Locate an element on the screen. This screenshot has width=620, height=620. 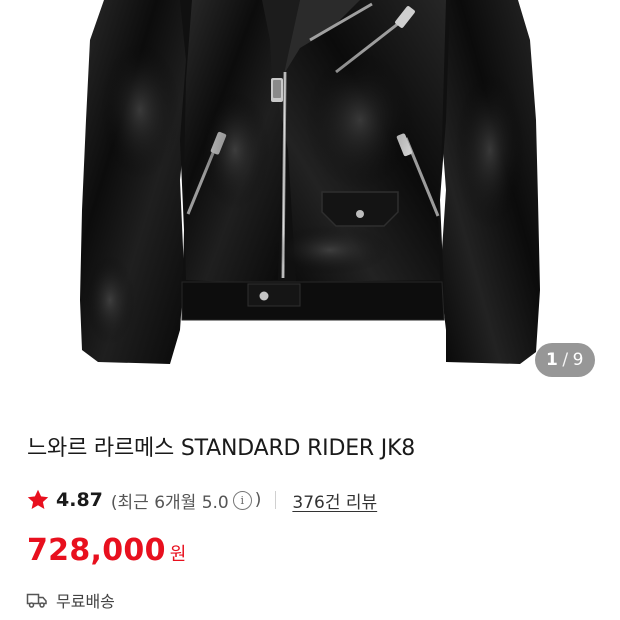
recent-rating-close: ) is located at coordinates (258, 500).